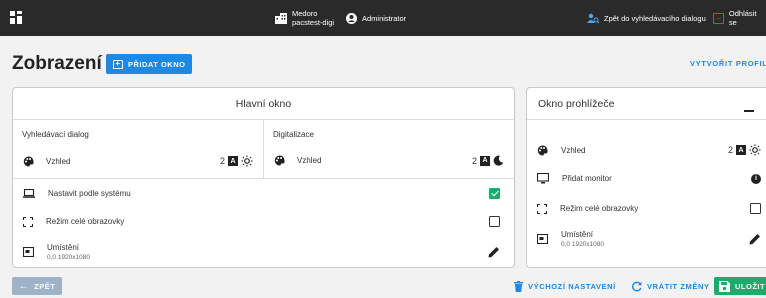  I want to click on save-button: ULOŽIT, so click(740, 286).